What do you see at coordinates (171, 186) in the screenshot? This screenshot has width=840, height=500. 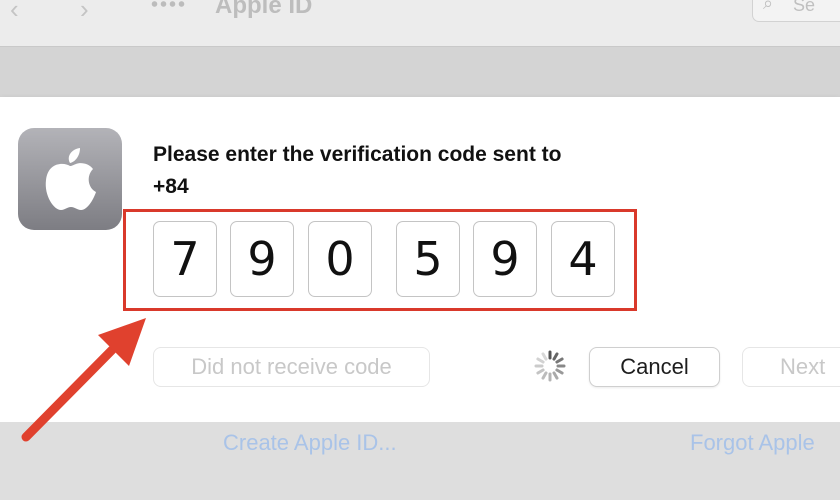 I see `phone-number: +84` at bounding box center [171, 186].